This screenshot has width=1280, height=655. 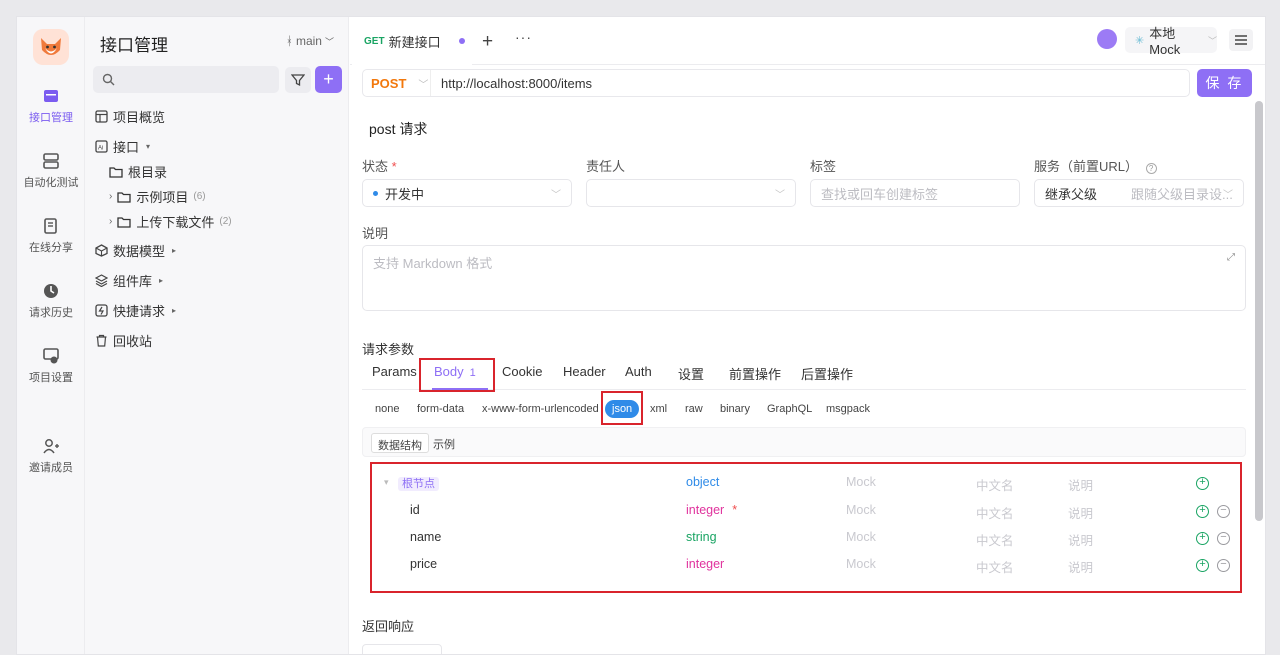 I want to click on body-type-urlencoded: x-www-form-urlencoded, so click(x=540, y=409).